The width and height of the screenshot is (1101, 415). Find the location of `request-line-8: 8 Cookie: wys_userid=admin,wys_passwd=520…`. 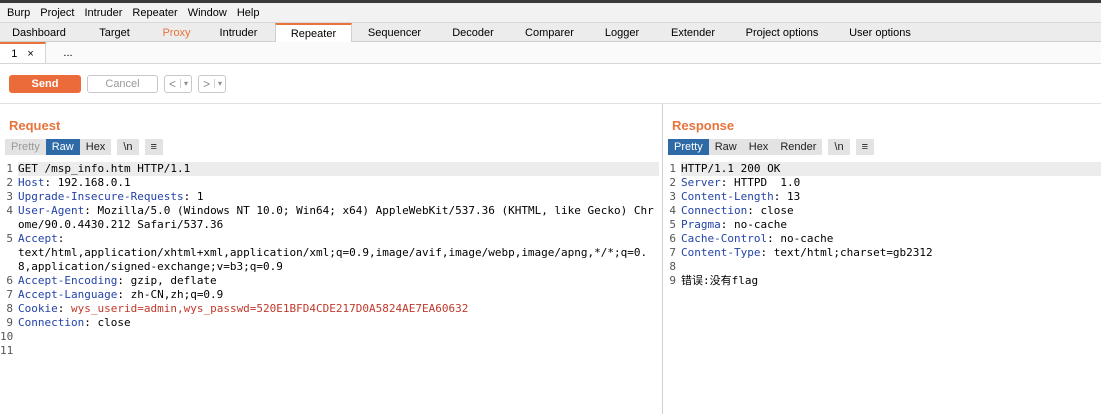

request-line-8: 8 Cookie: wys_userid=admin,wys_passwd=520… is located at coordinates (237, 308).